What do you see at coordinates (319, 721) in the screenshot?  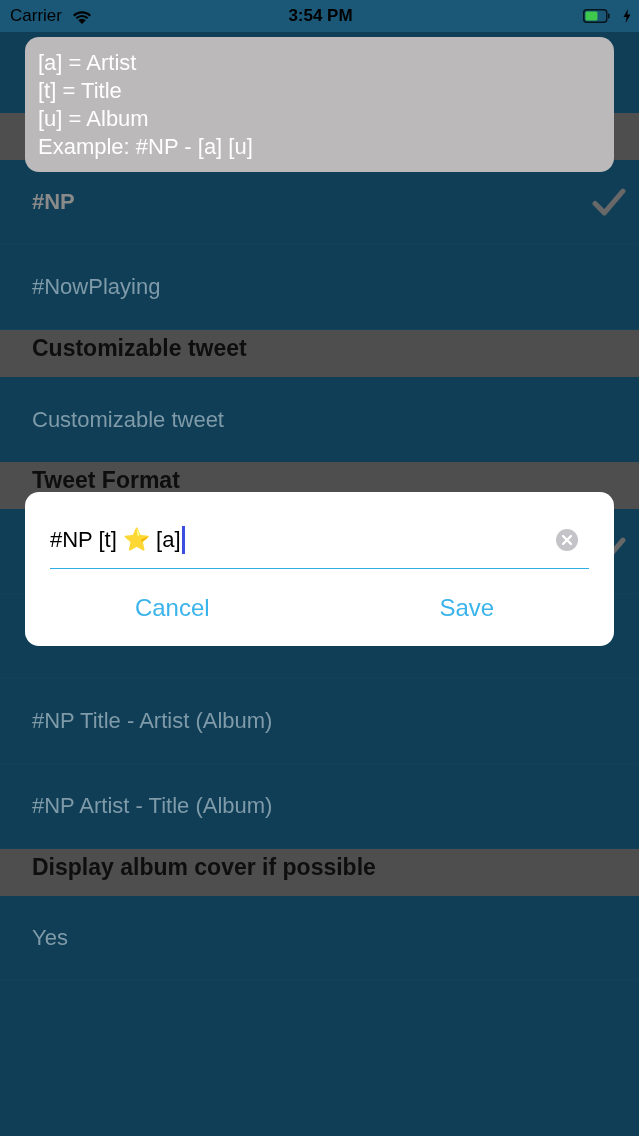 I see `option-row: #NP Title - Artist (Album)` at bounding box center [319, 721].